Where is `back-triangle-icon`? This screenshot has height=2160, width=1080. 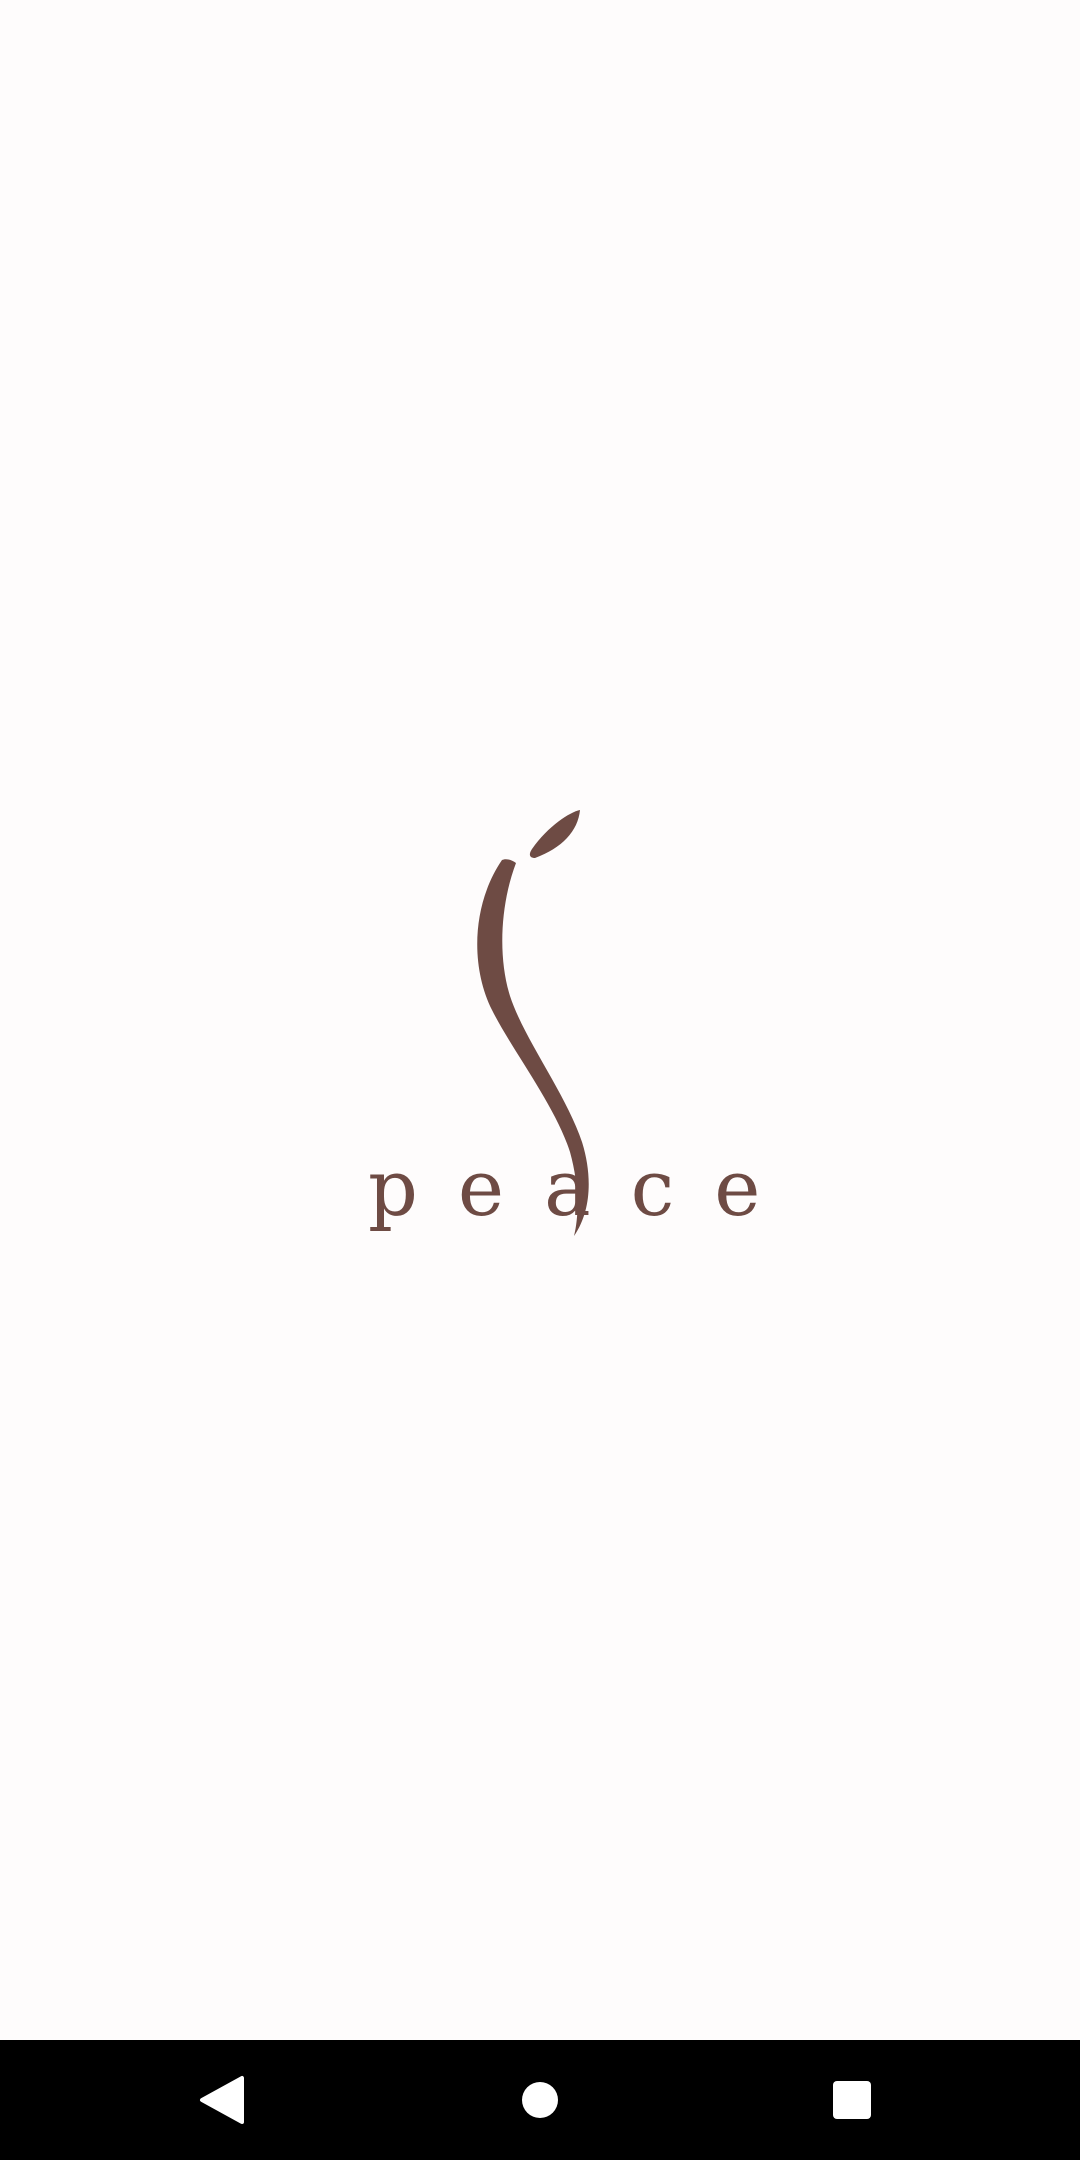
back-triangle-icon is located at coordinates (222, 2100).